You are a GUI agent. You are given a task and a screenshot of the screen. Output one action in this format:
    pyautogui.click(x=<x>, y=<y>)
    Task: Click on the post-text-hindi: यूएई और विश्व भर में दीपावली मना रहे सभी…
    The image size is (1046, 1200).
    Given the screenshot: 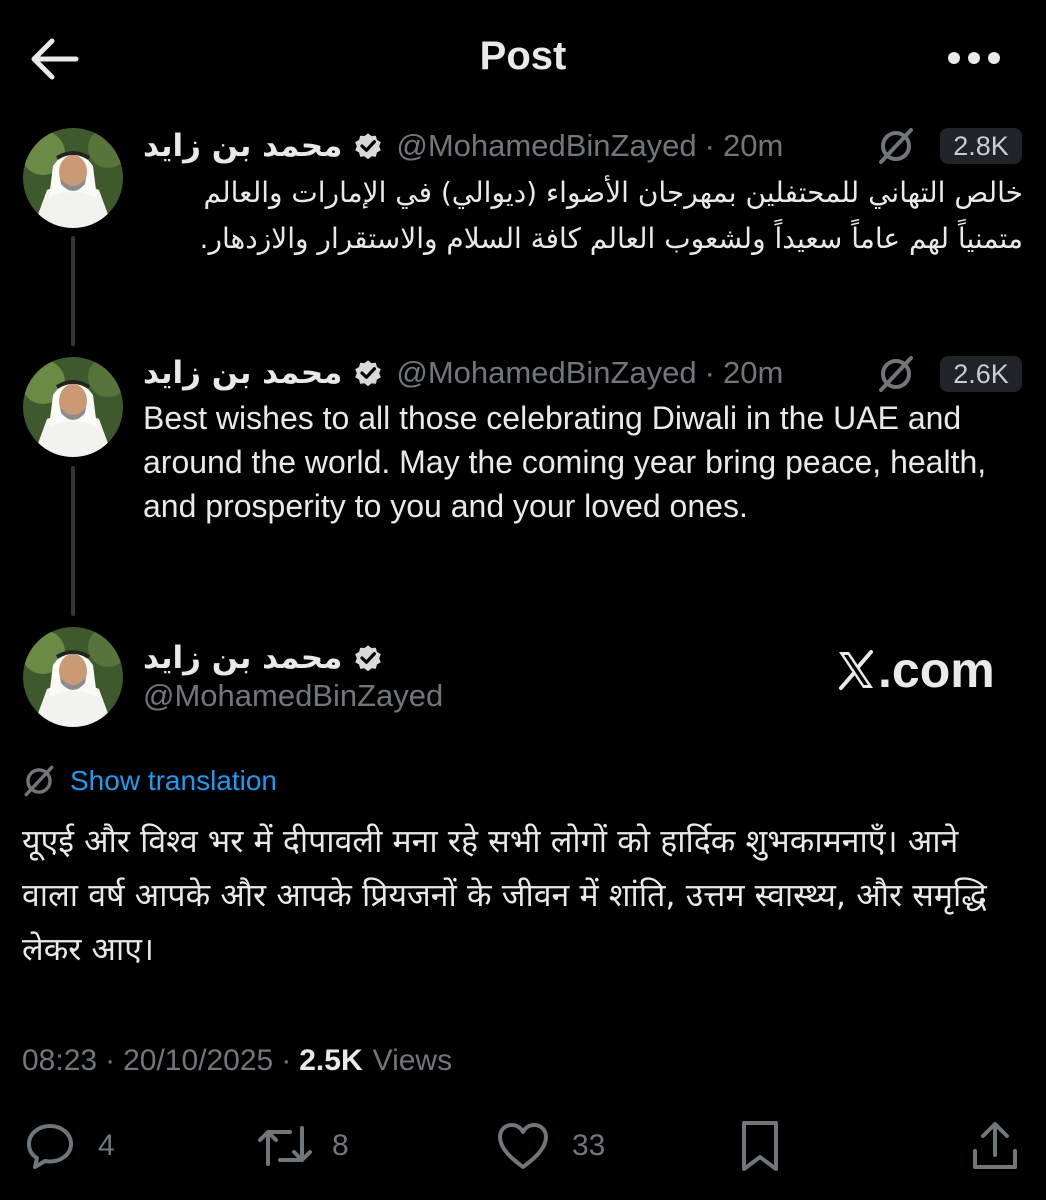 What is the action you would take?
    pyautogui.click(x=504, y=895)
    